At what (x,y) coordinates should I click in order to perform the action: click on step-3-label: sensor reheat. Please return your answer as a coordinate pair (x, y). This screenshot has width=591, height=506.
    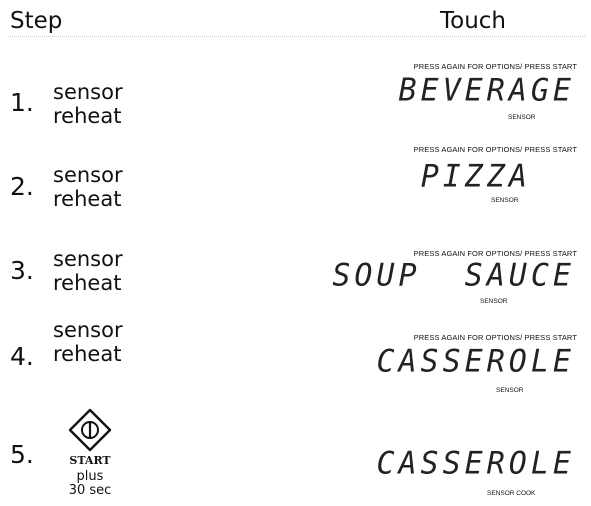
    Looking at the image, I should click on (88, 271).